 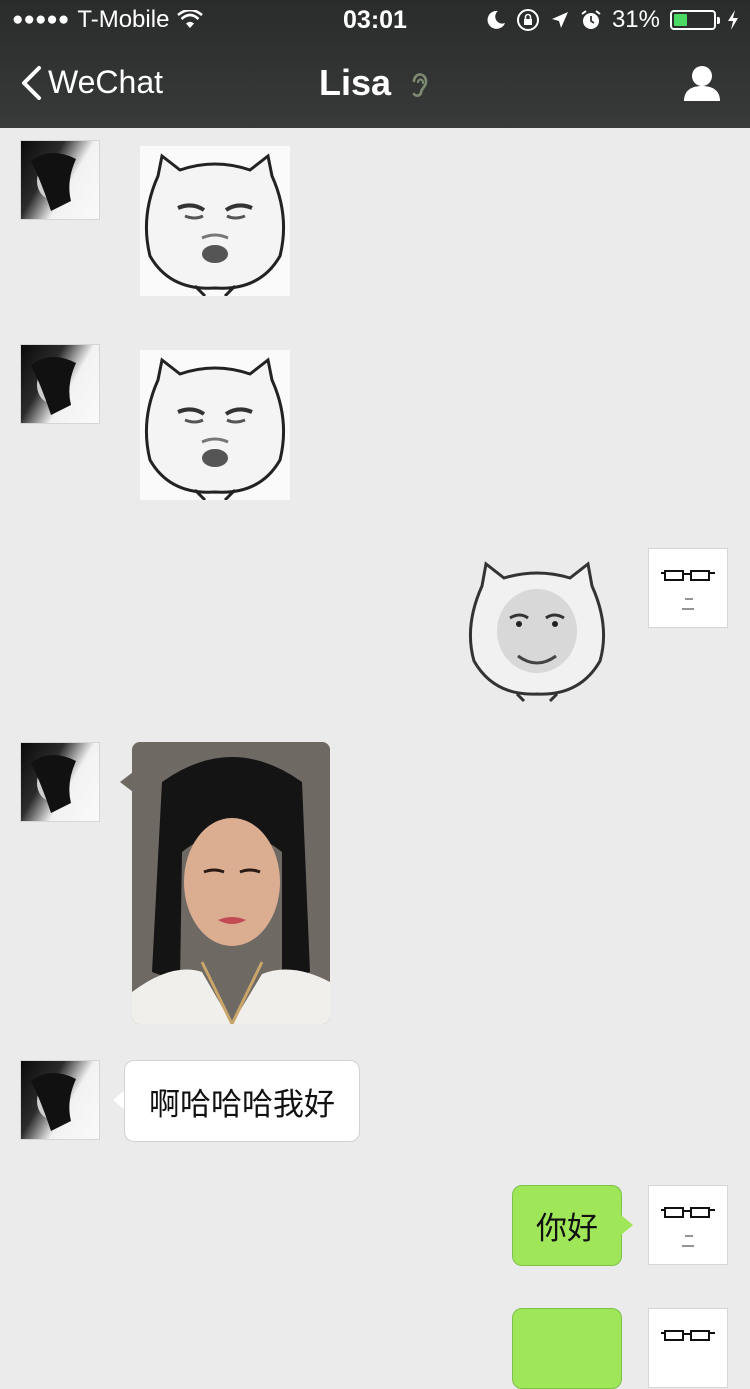 What do you see at coordinates (420, 85) in the screenshot?
I see `earpiece-mode-icon` at bounding box center [420, 85].